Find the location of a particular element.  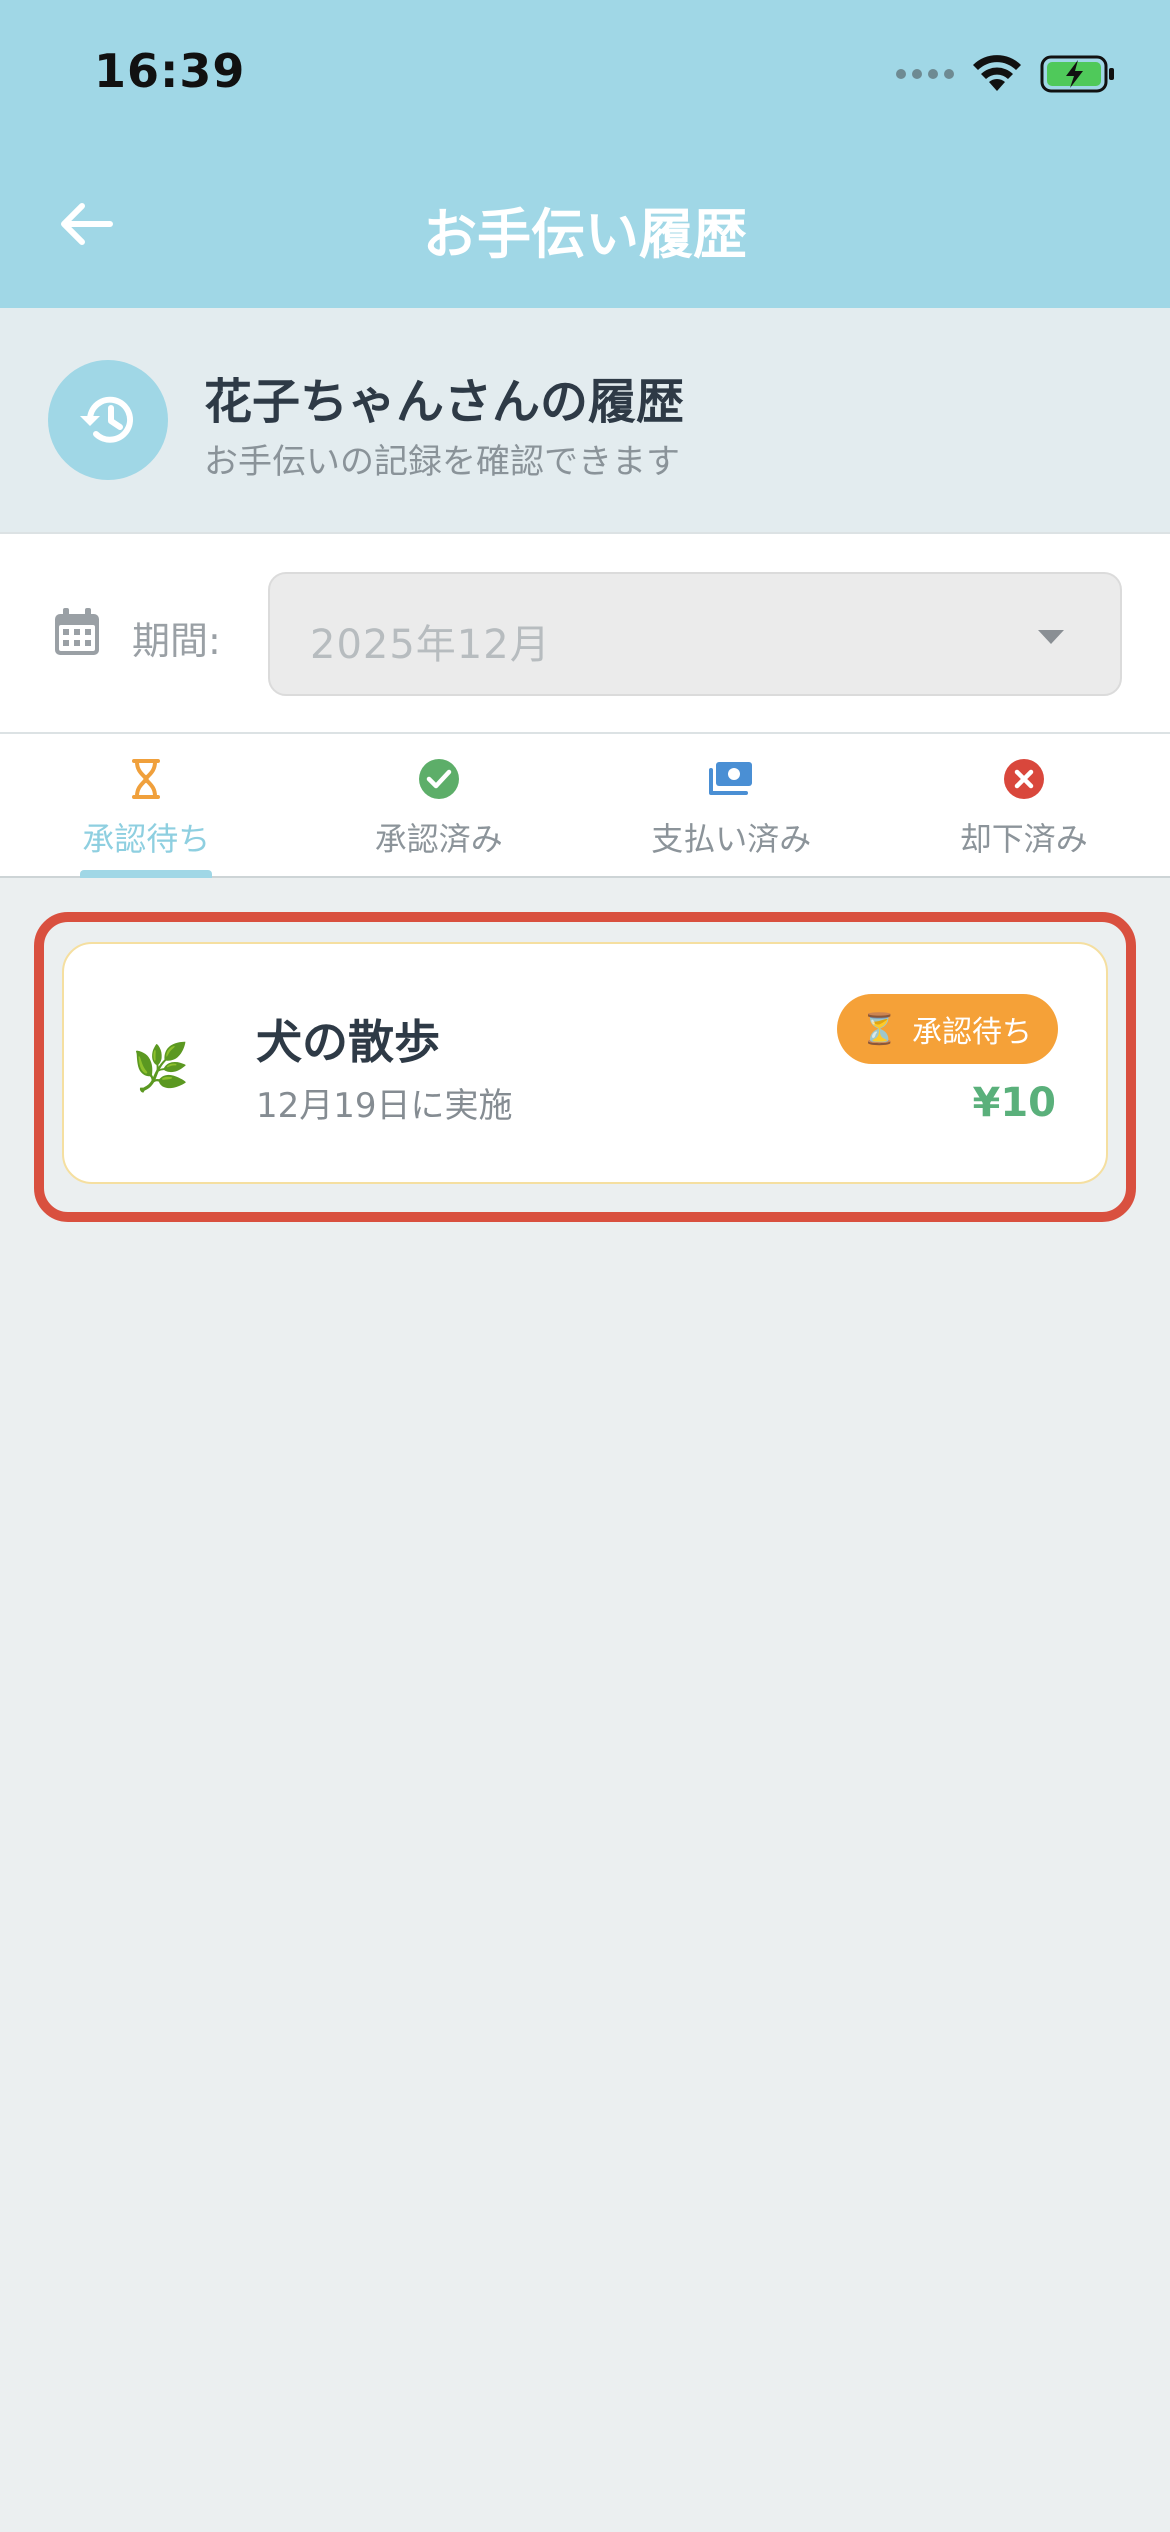

calendar-icon is located at coordinates (77, 631).